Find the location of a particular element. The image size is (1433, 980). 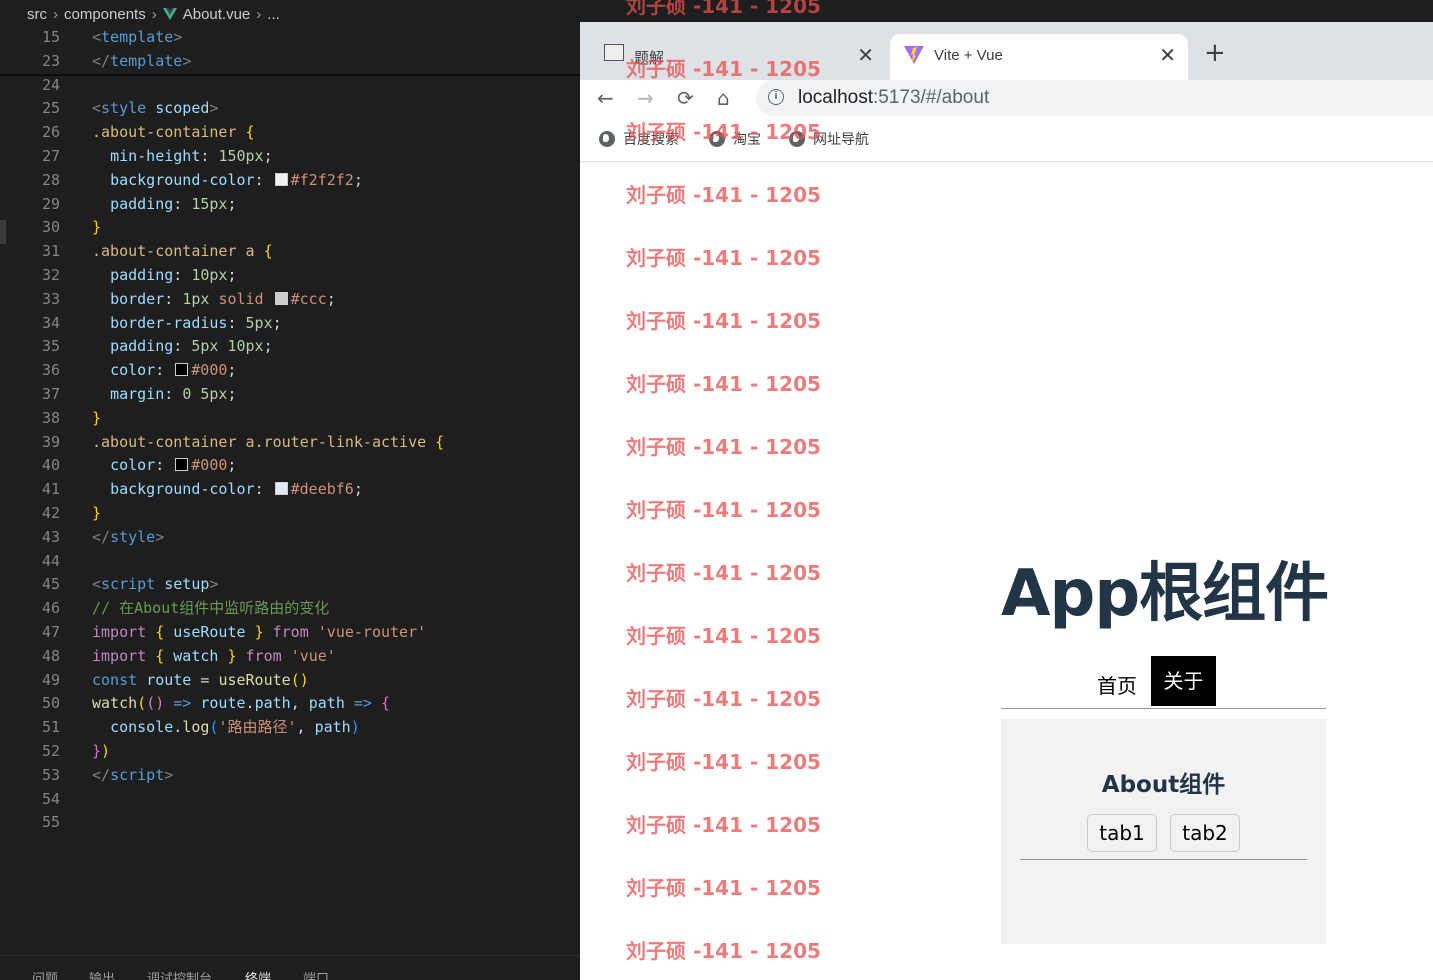

tab-terminal: 终端 is located at coordinates (258, 974).